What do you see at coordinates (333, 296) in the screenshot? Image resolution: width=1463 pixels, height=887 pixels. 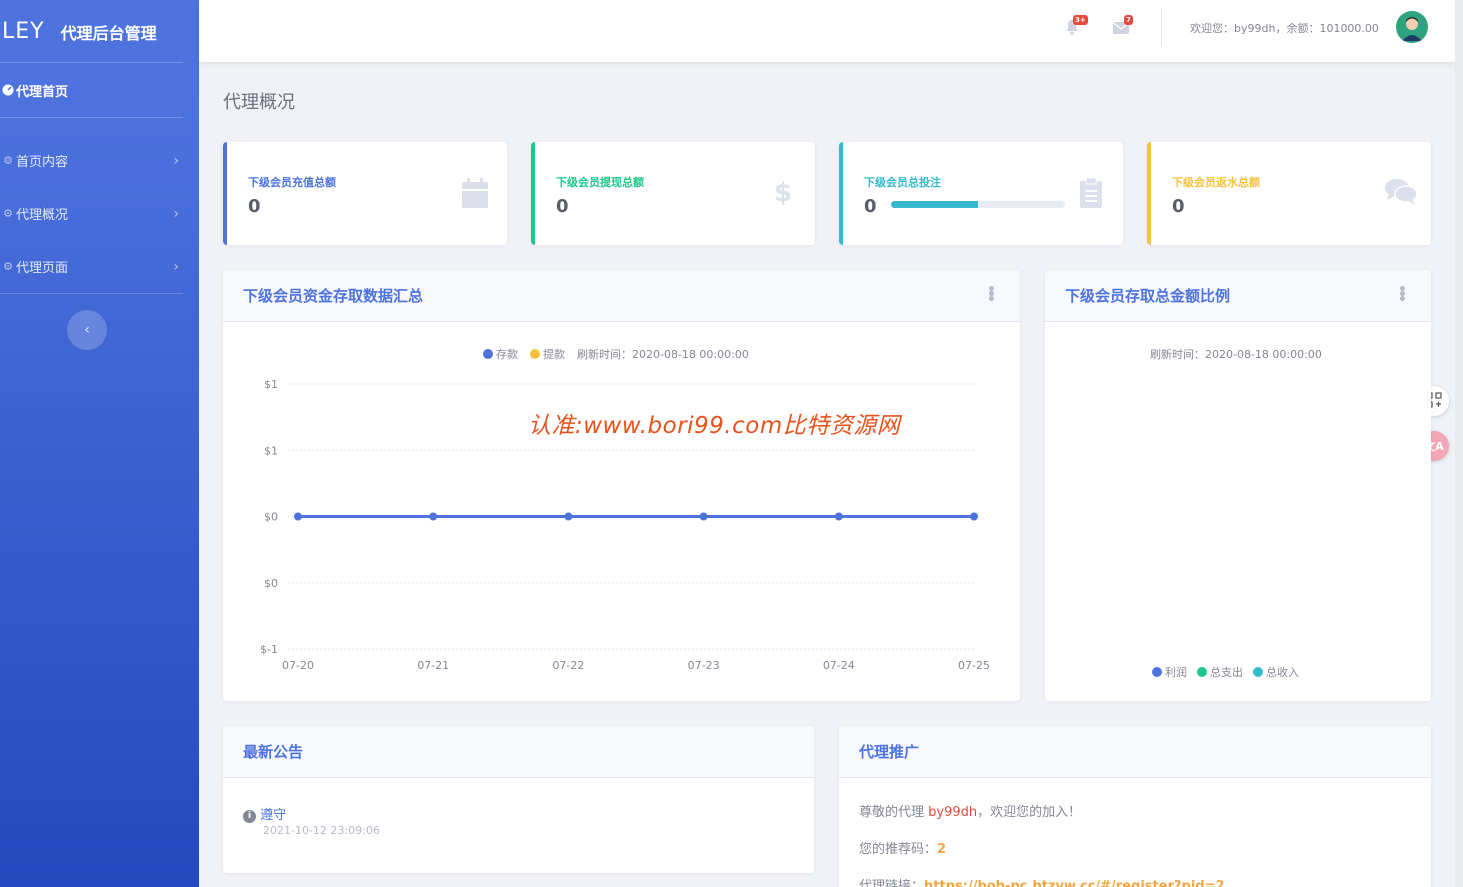 I see `card-title: 下级会员资金存取数据汇总` at bounding box center [333, 296].